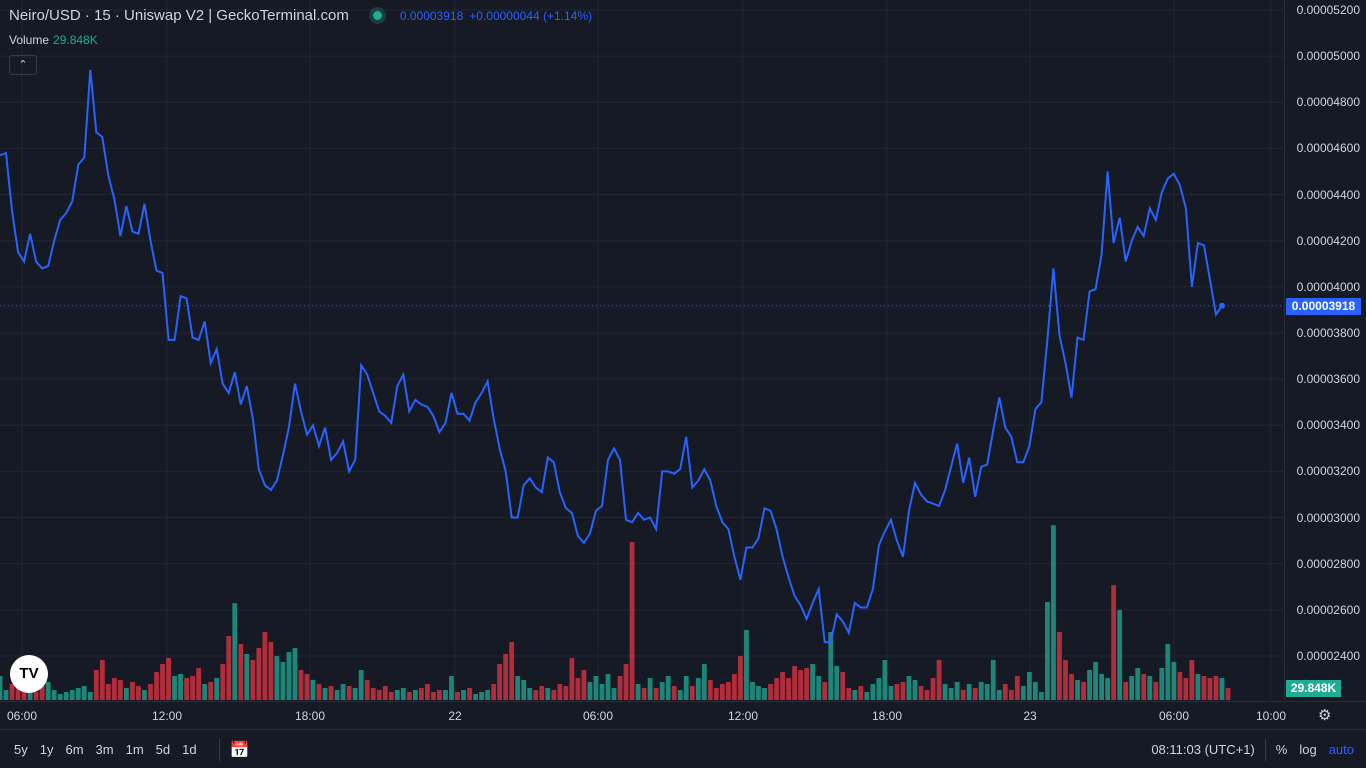  What do you see at coordinates (163, 749) in the screenshot?
I see `range-button-5d: 5d` at bounding box center [163, 749].